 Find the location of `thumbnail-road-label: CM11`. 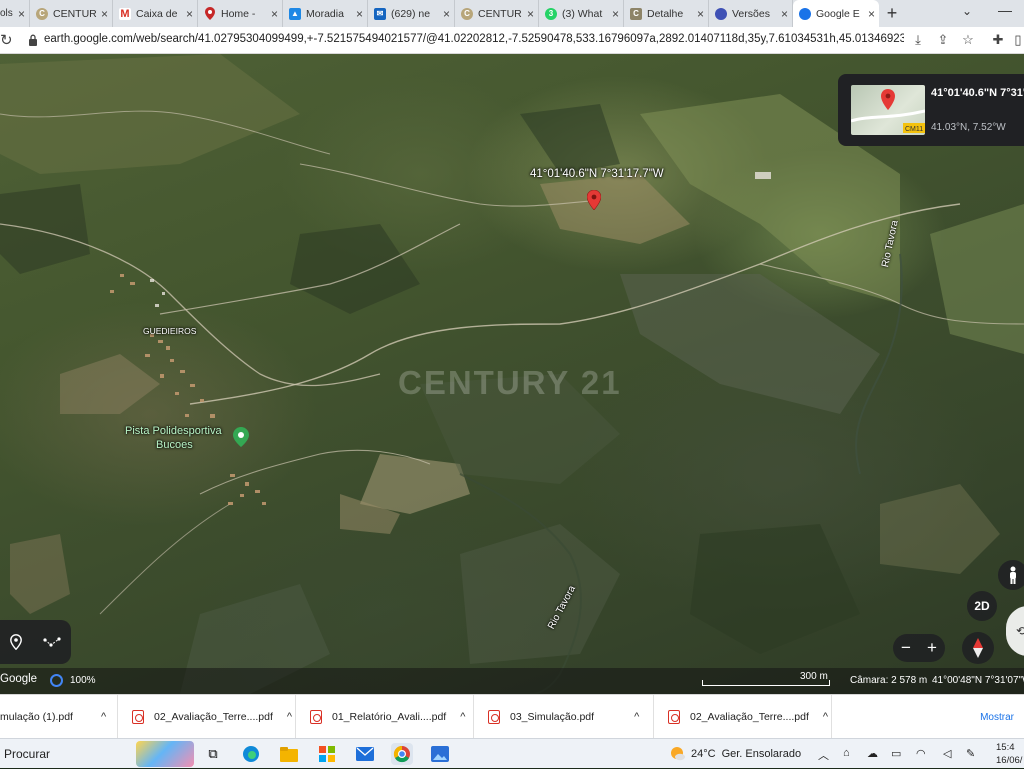

thumbnail-road-label: CM11 is located at coordinates (914, 129).